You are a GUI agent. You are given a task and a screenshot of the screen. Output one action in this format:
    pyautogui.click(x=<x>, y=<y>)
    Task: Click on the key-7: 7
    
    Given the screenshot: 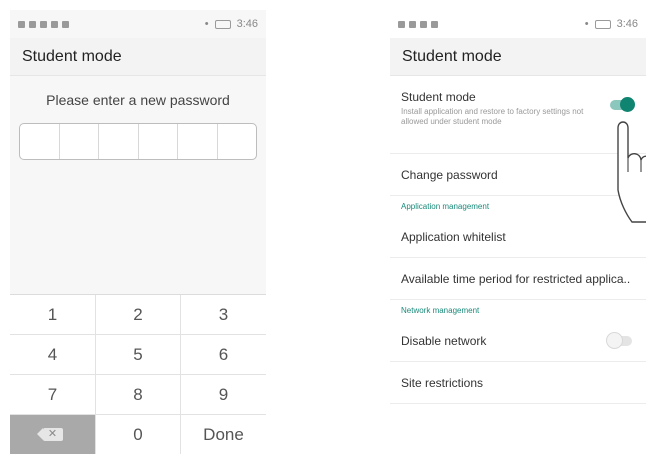 What is the action you would take?
    pyautogui.click(x=53, y=395)
    